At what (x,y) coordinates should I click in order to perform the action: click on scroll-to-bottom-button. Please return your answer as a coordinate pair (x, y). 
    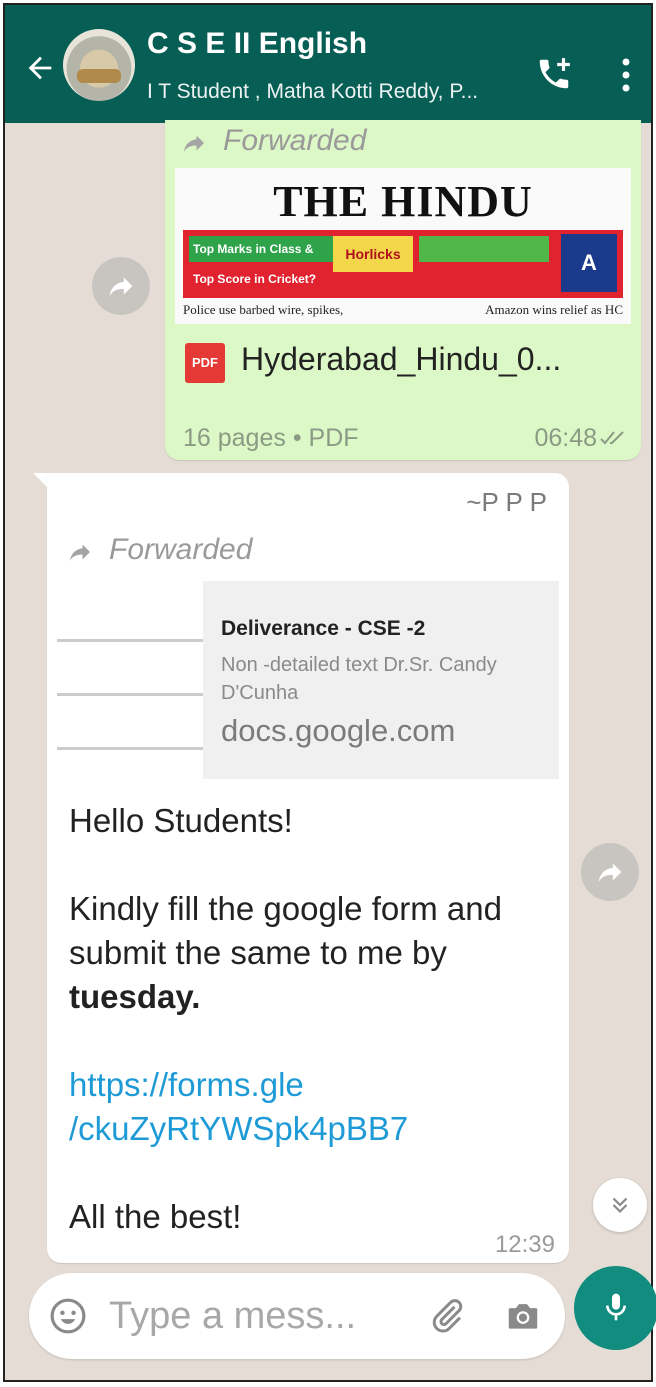
    Looking at the image, I should click on (620, 1205).